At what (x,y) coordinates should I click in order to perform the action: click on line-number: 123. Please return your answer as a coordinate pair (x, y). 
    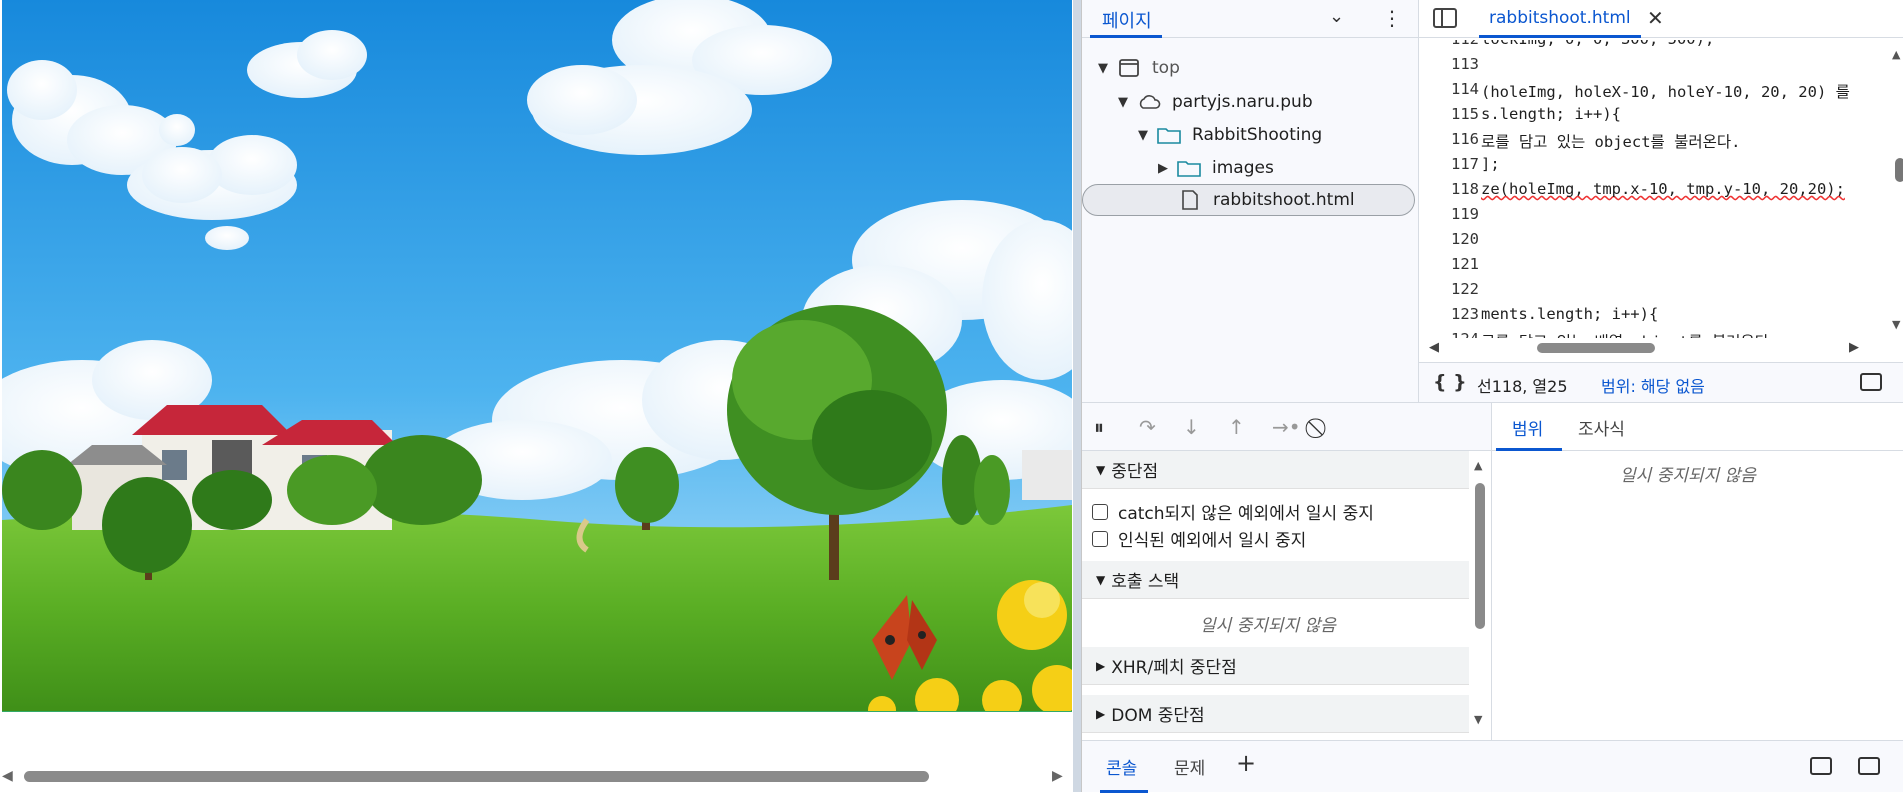
    Looking at the image, I should click on (1449, 314).